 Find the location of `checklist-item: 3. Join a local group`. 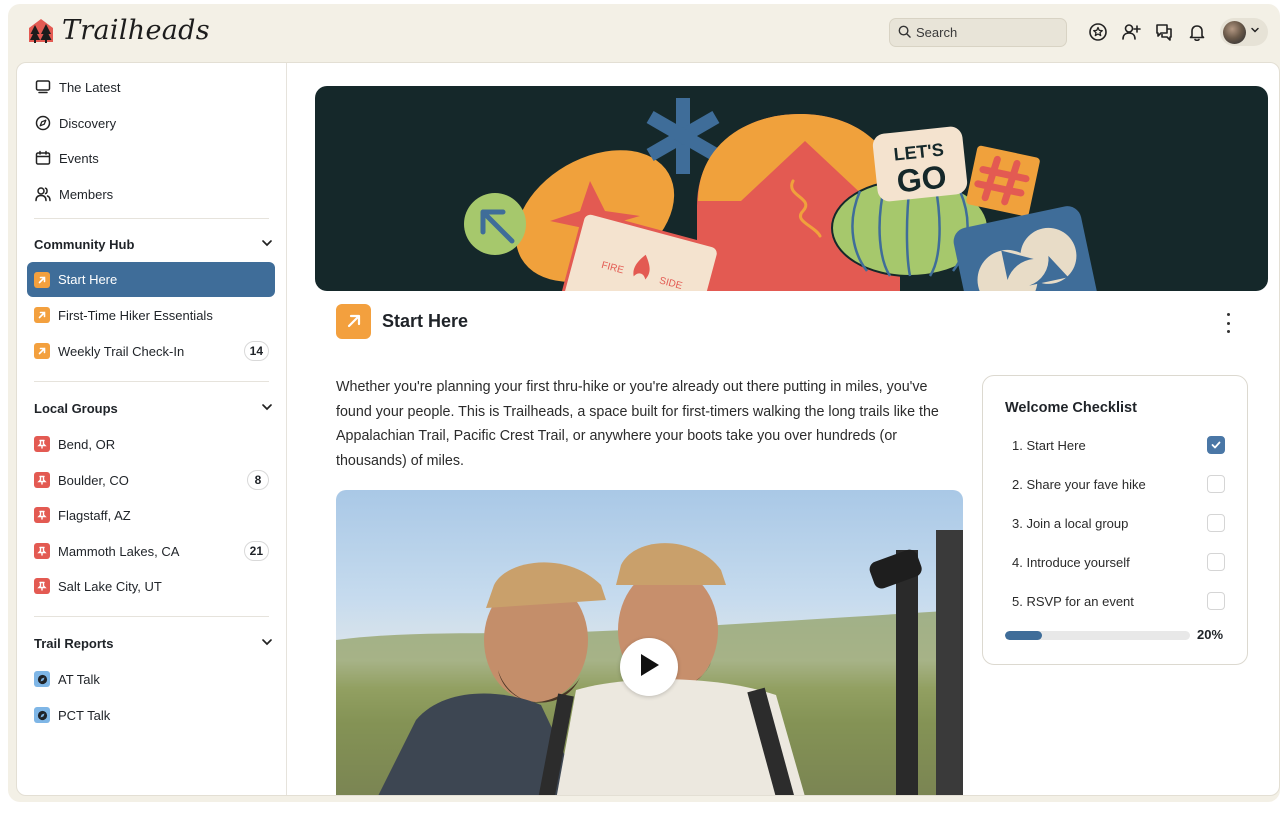

checklist-item: 3. Join a local group is located at coordinates (1118, 523).